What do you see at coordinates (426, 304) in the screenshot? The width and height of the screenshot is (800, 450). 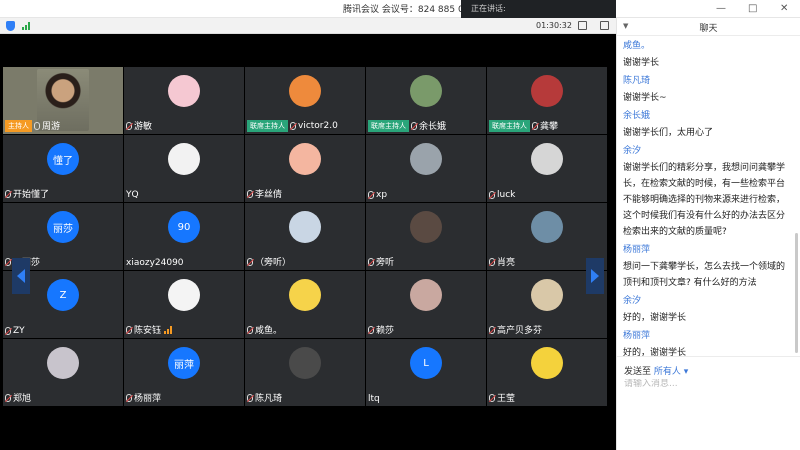 I see `participant-tile: 赖莎` at bounding box center [426, 304].